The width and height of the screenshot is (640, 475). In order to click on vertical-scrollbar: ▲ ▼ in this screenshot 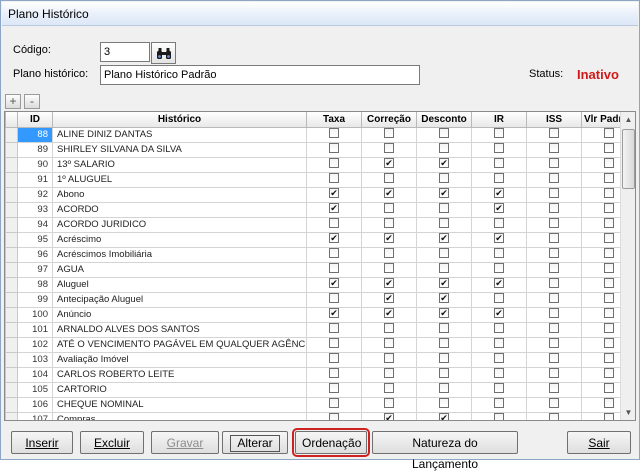, I will do `click(627, 266)`.